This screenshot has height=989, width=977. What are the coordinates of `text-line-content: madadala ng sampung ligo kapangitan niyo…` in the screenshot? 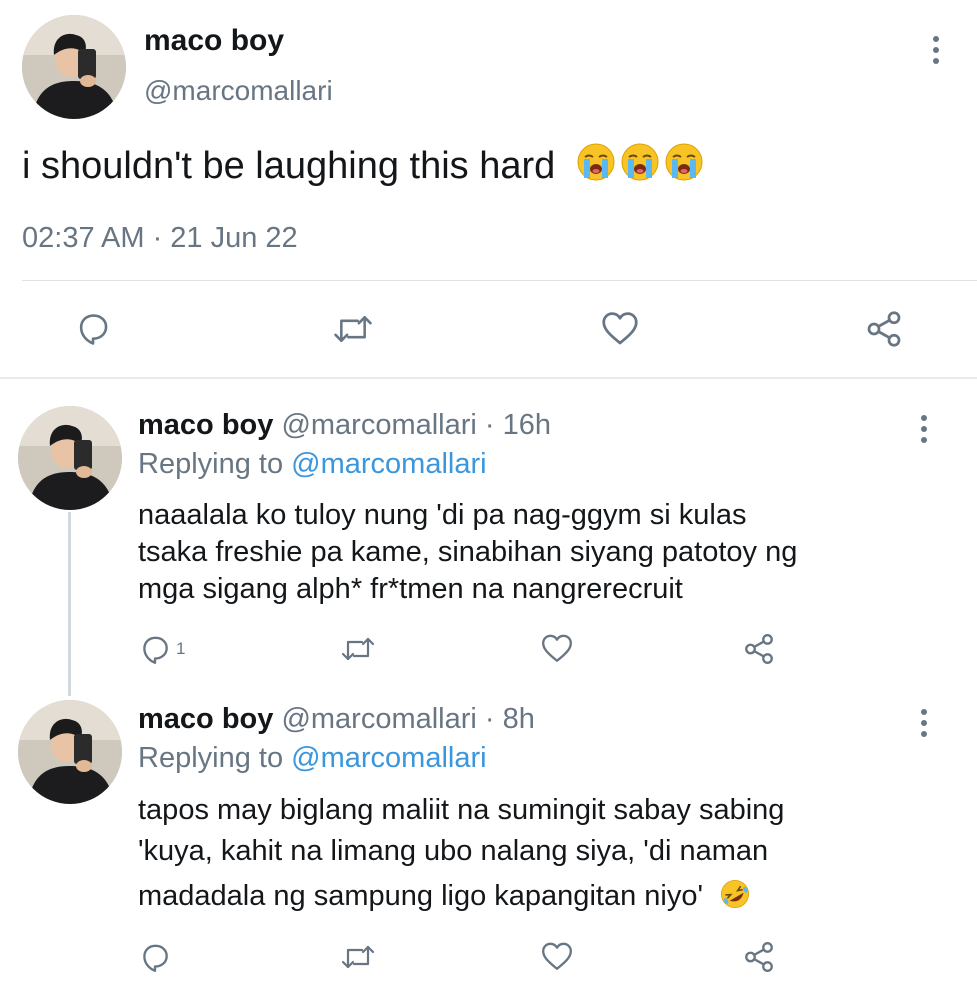 It's located at (420, 896).